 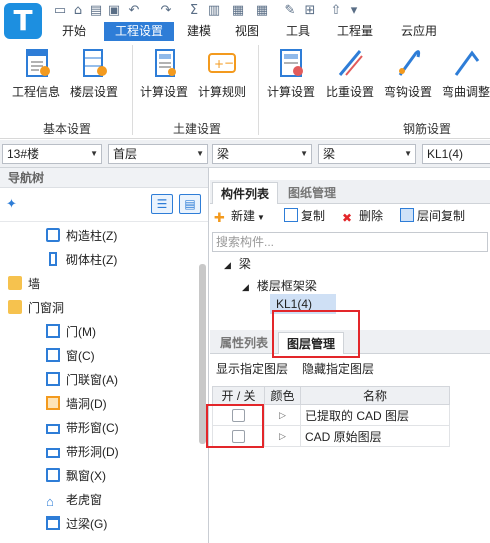 I want to click on sigma-icon: Σ, so click(x=194, y=11).